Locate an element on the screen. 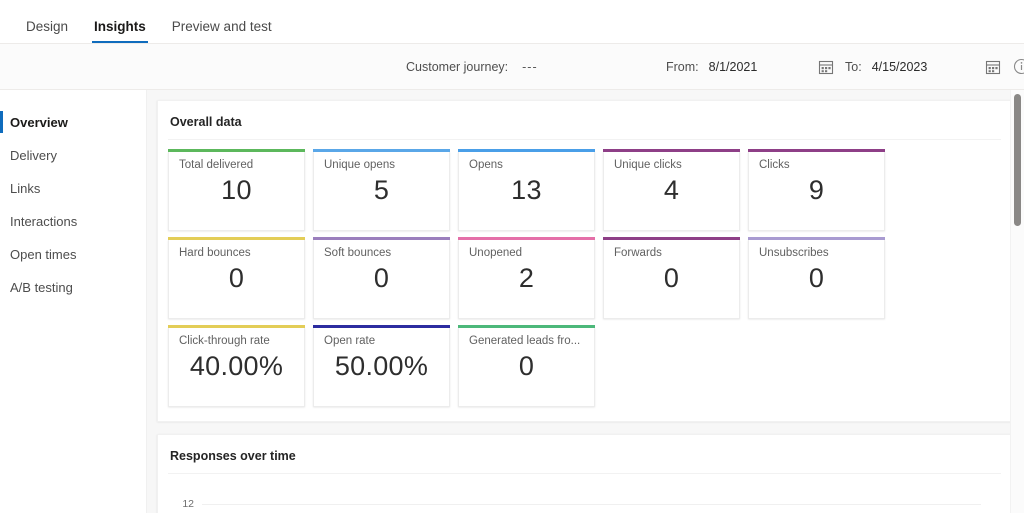 The image size is (1024, 513). kpi-card-unsubscribes: Unsubscribes 0 is located at coordinates (816, 278).